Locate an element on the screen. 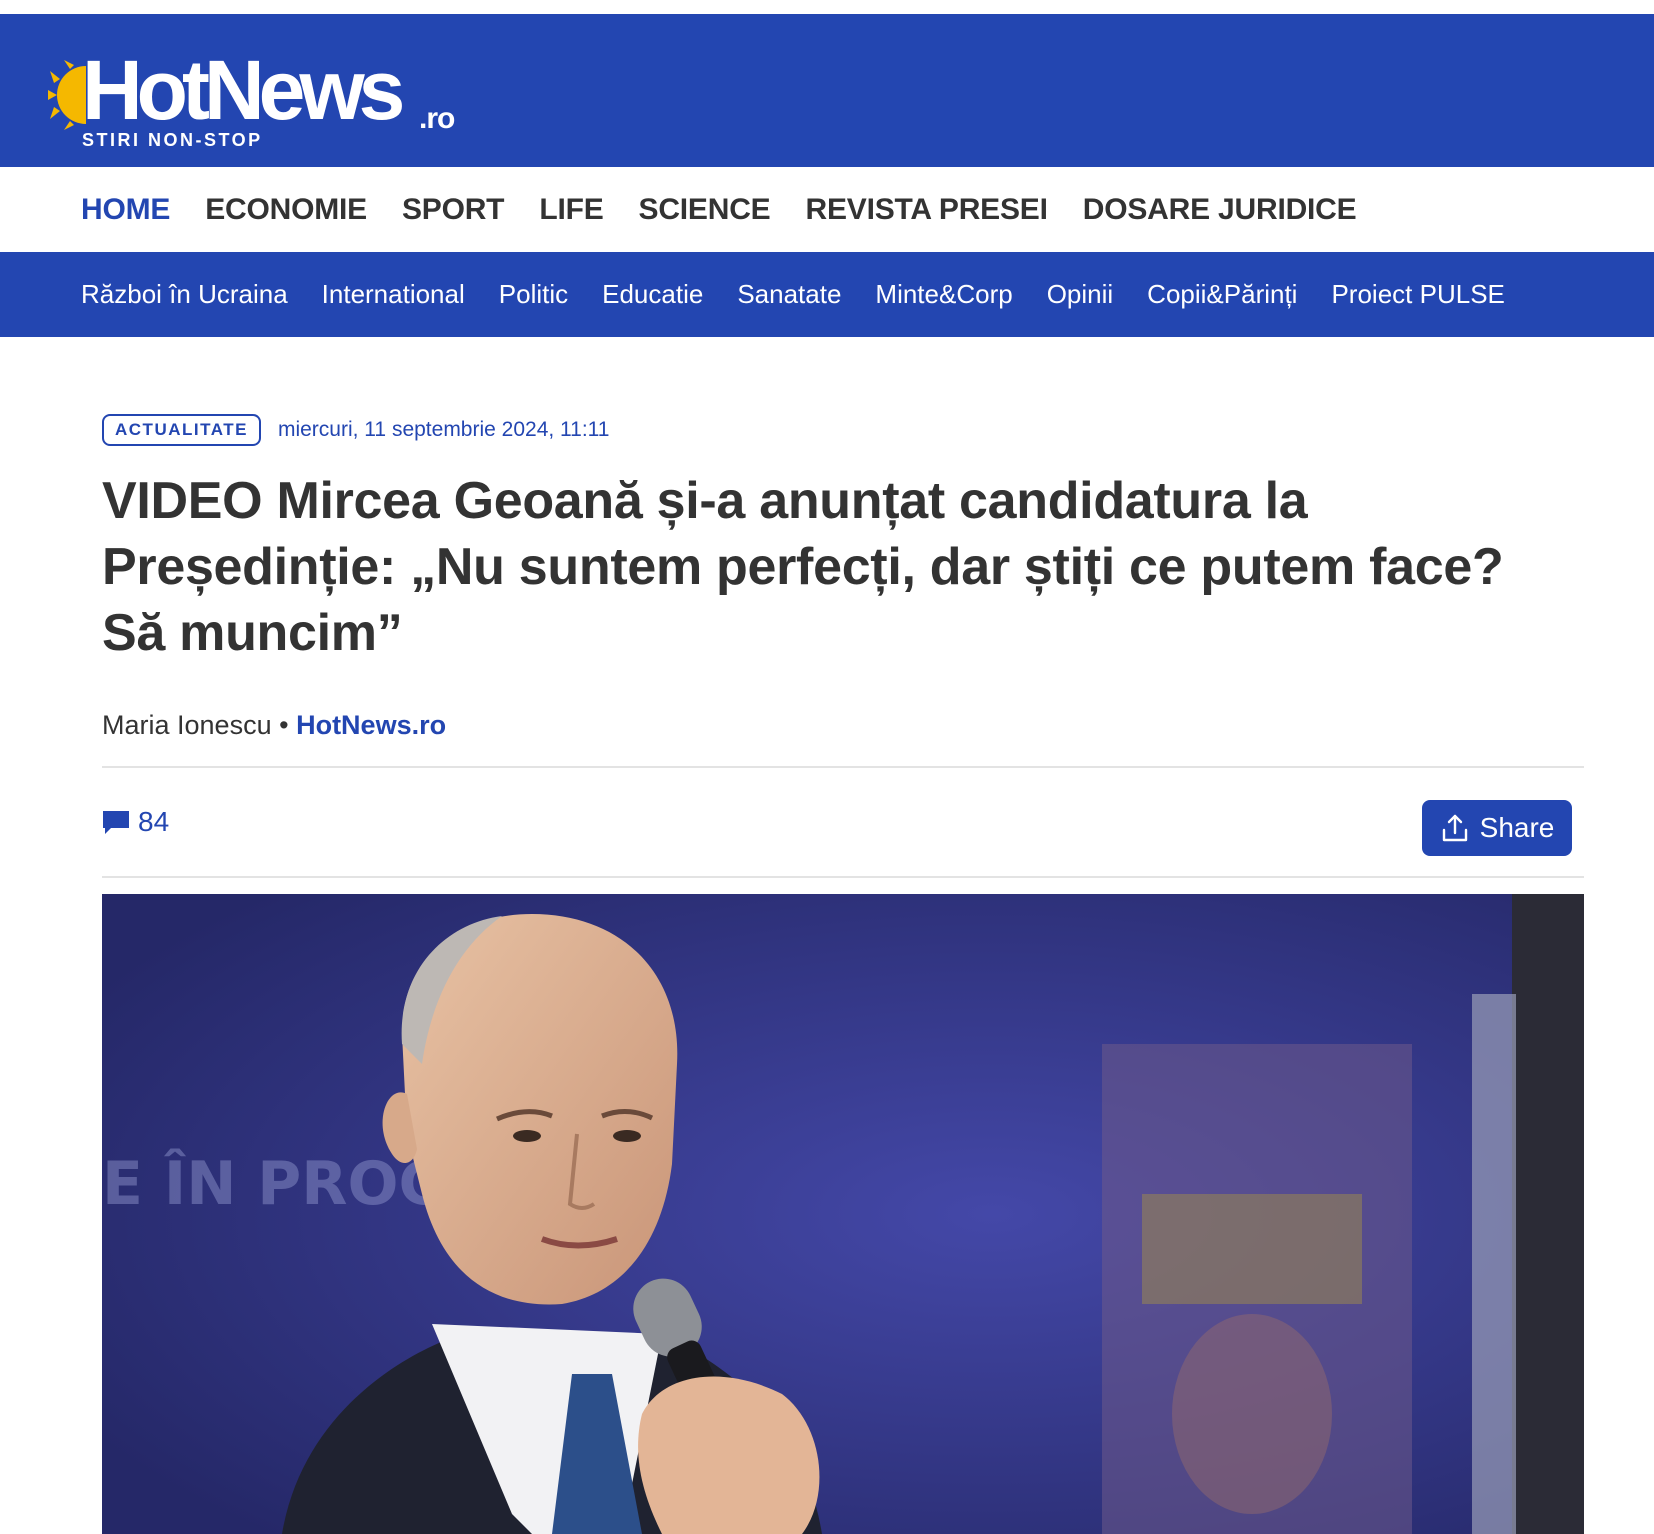 The width and height of the screenshot is (1654, 1534). main-nav-home: HOME is located at coordinates (125, 210).